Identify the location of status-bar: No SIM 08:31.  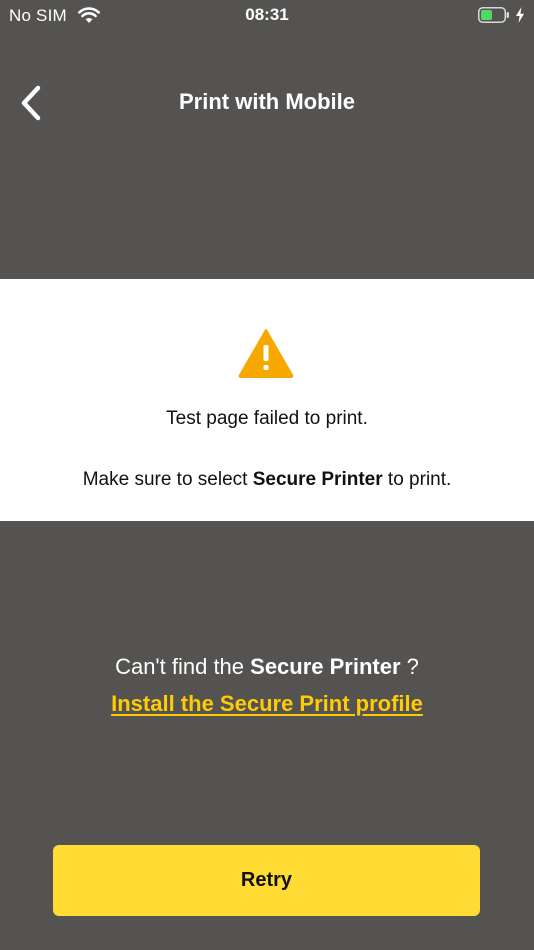
(267, 16).